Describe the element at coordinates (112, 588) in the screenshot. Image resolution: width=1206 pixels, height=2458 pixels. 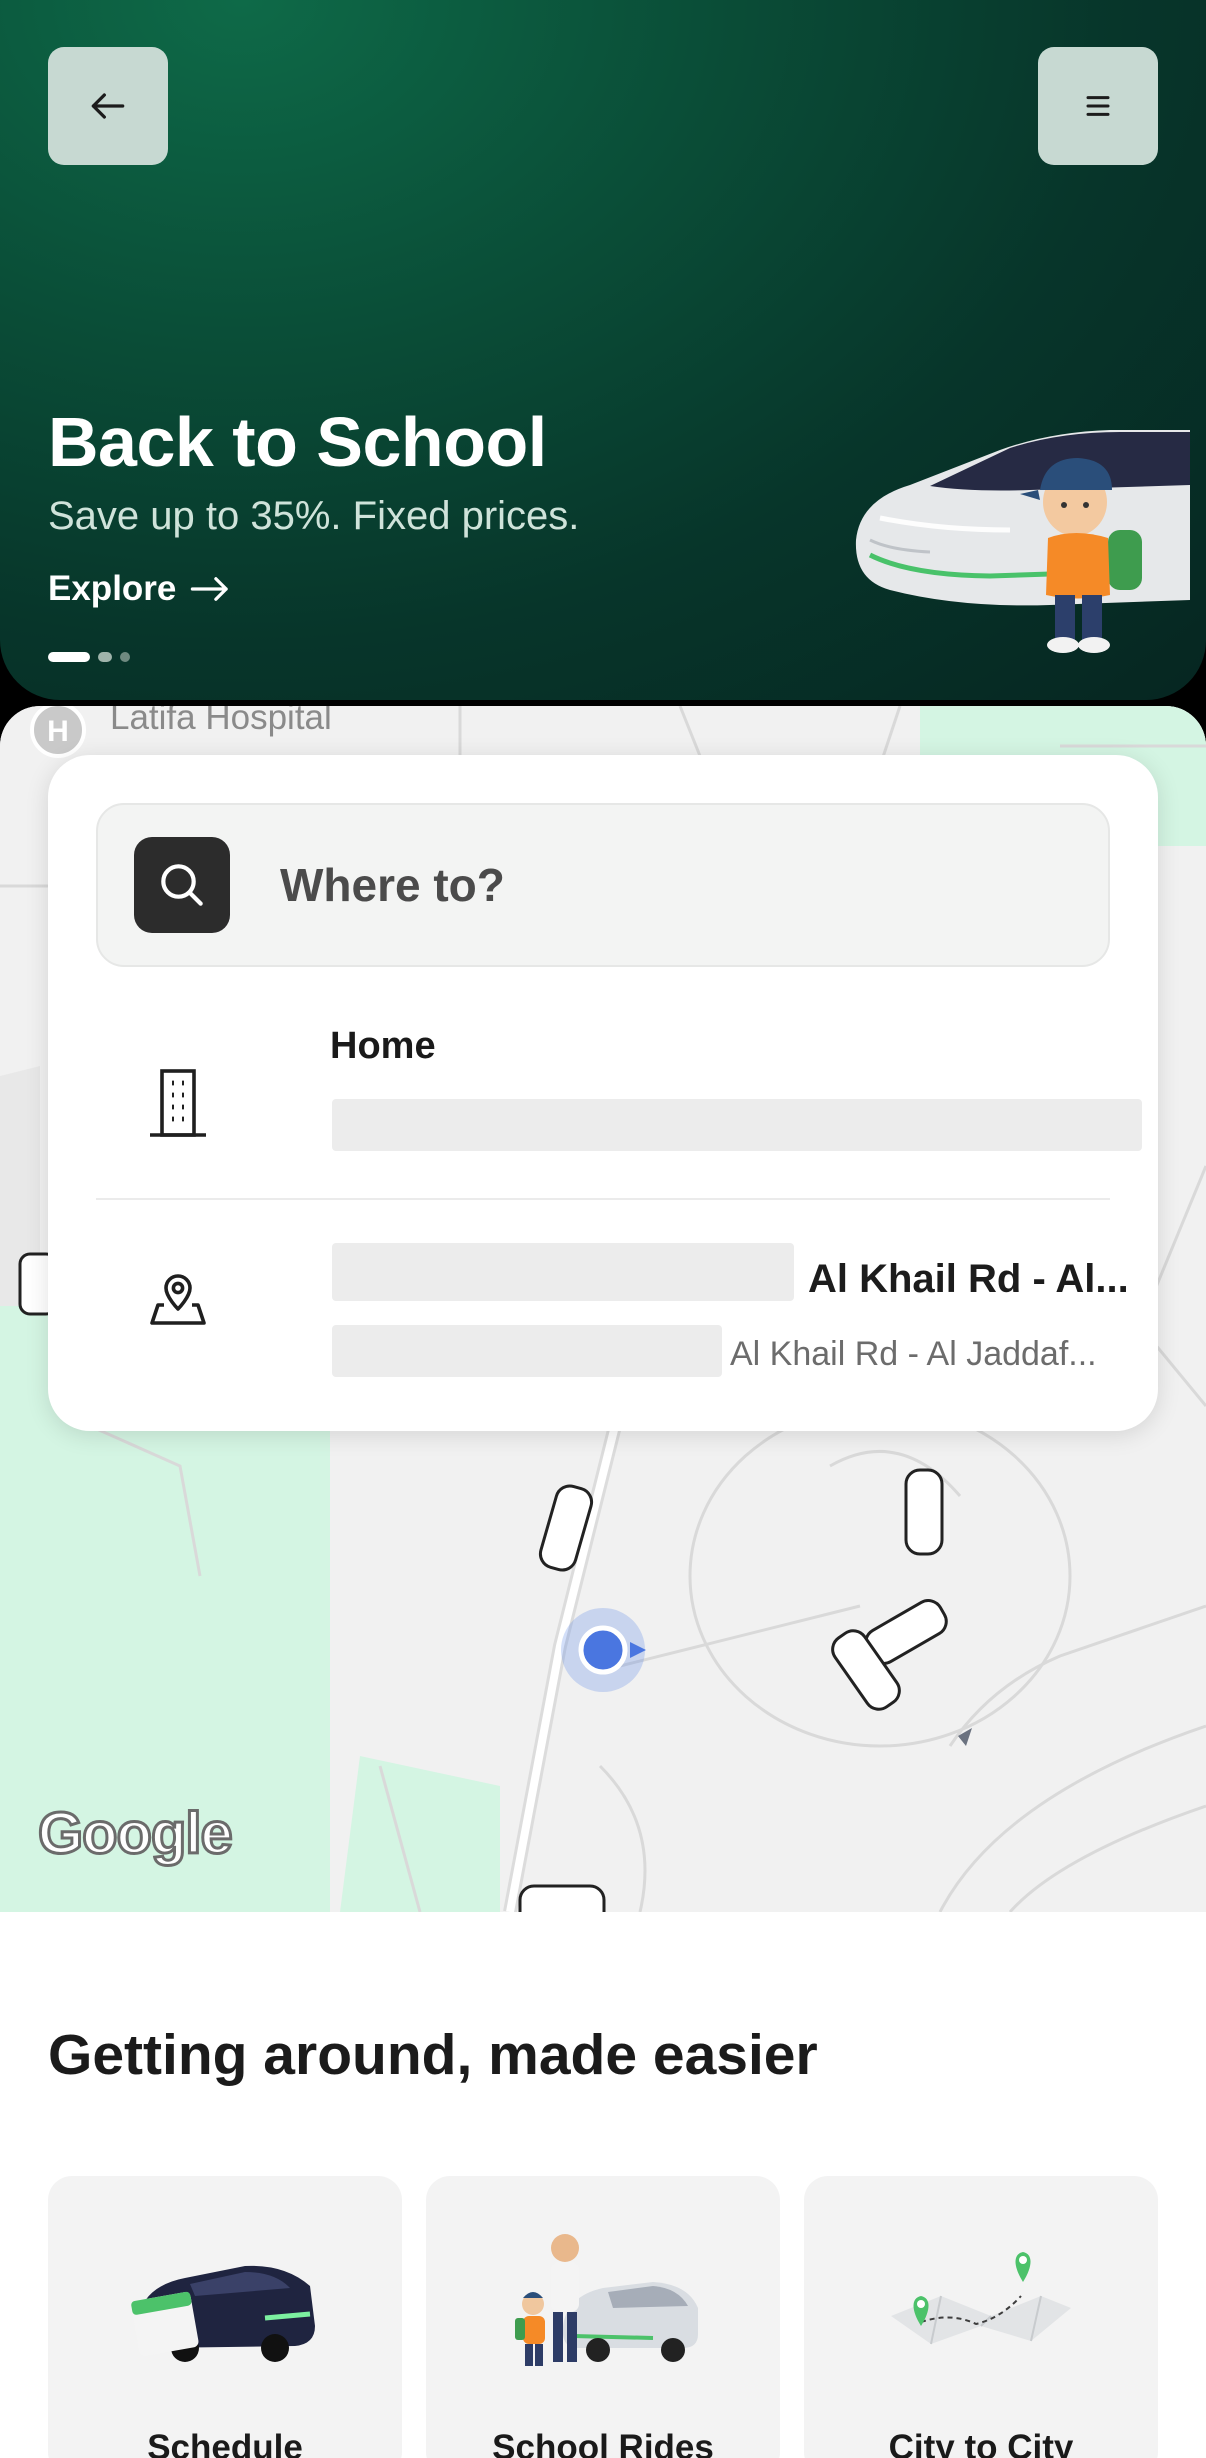
I see `explore-label: Explore` at that location.